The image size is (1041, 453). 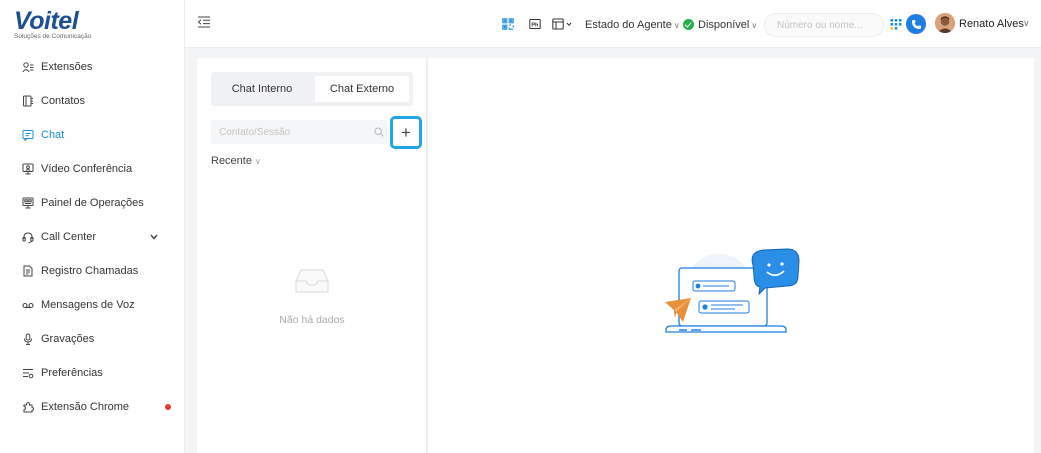 I want to click on agent-status-dropdown: Estado do Agente ∨, so click(x=632, y=25).